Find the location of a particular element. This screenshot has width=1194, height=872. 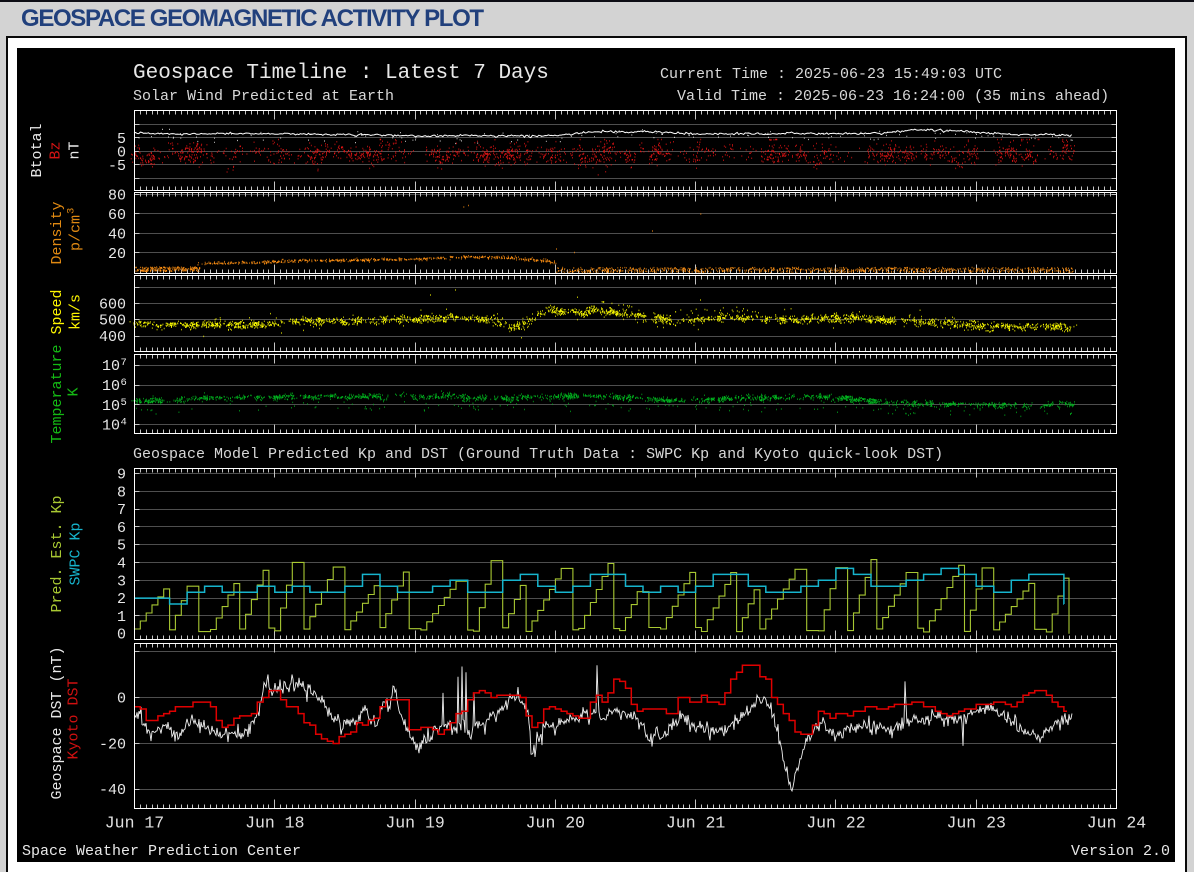

svg-text: Density is located at coordinates (57, 232).